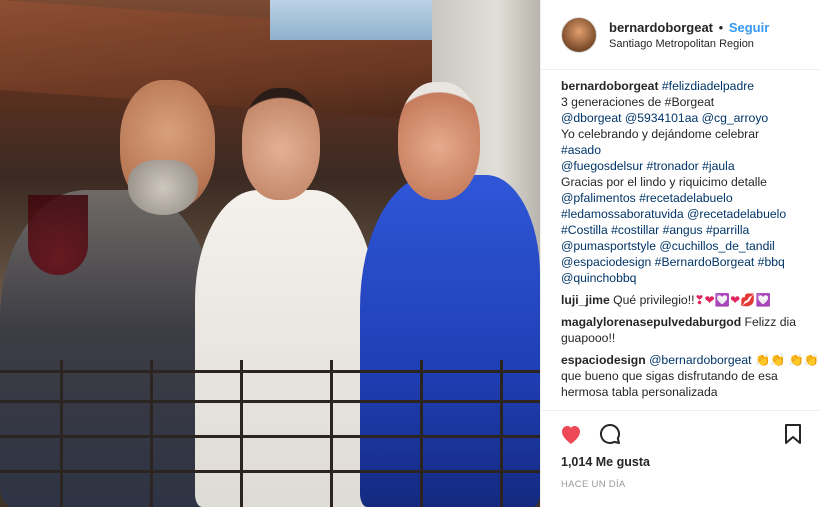  I want to click on wine-glass, so click(58, 235).